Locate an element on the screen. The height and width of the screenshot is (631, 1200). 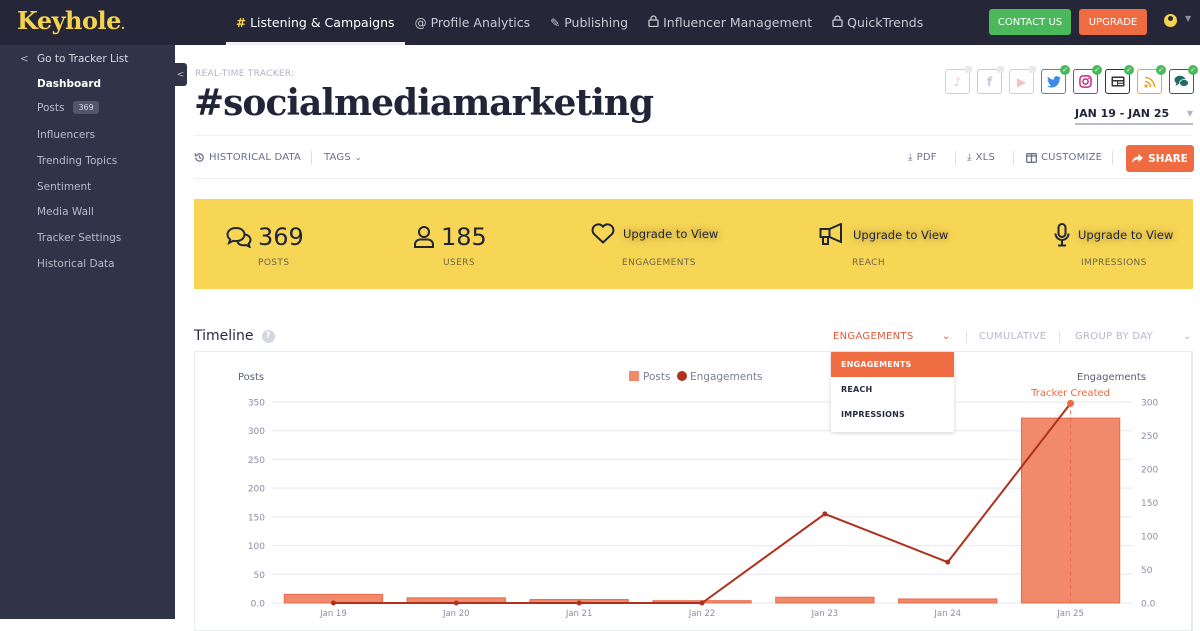
group-by-selector: GROUP BY DAY is located at coordinates (1114, 336).